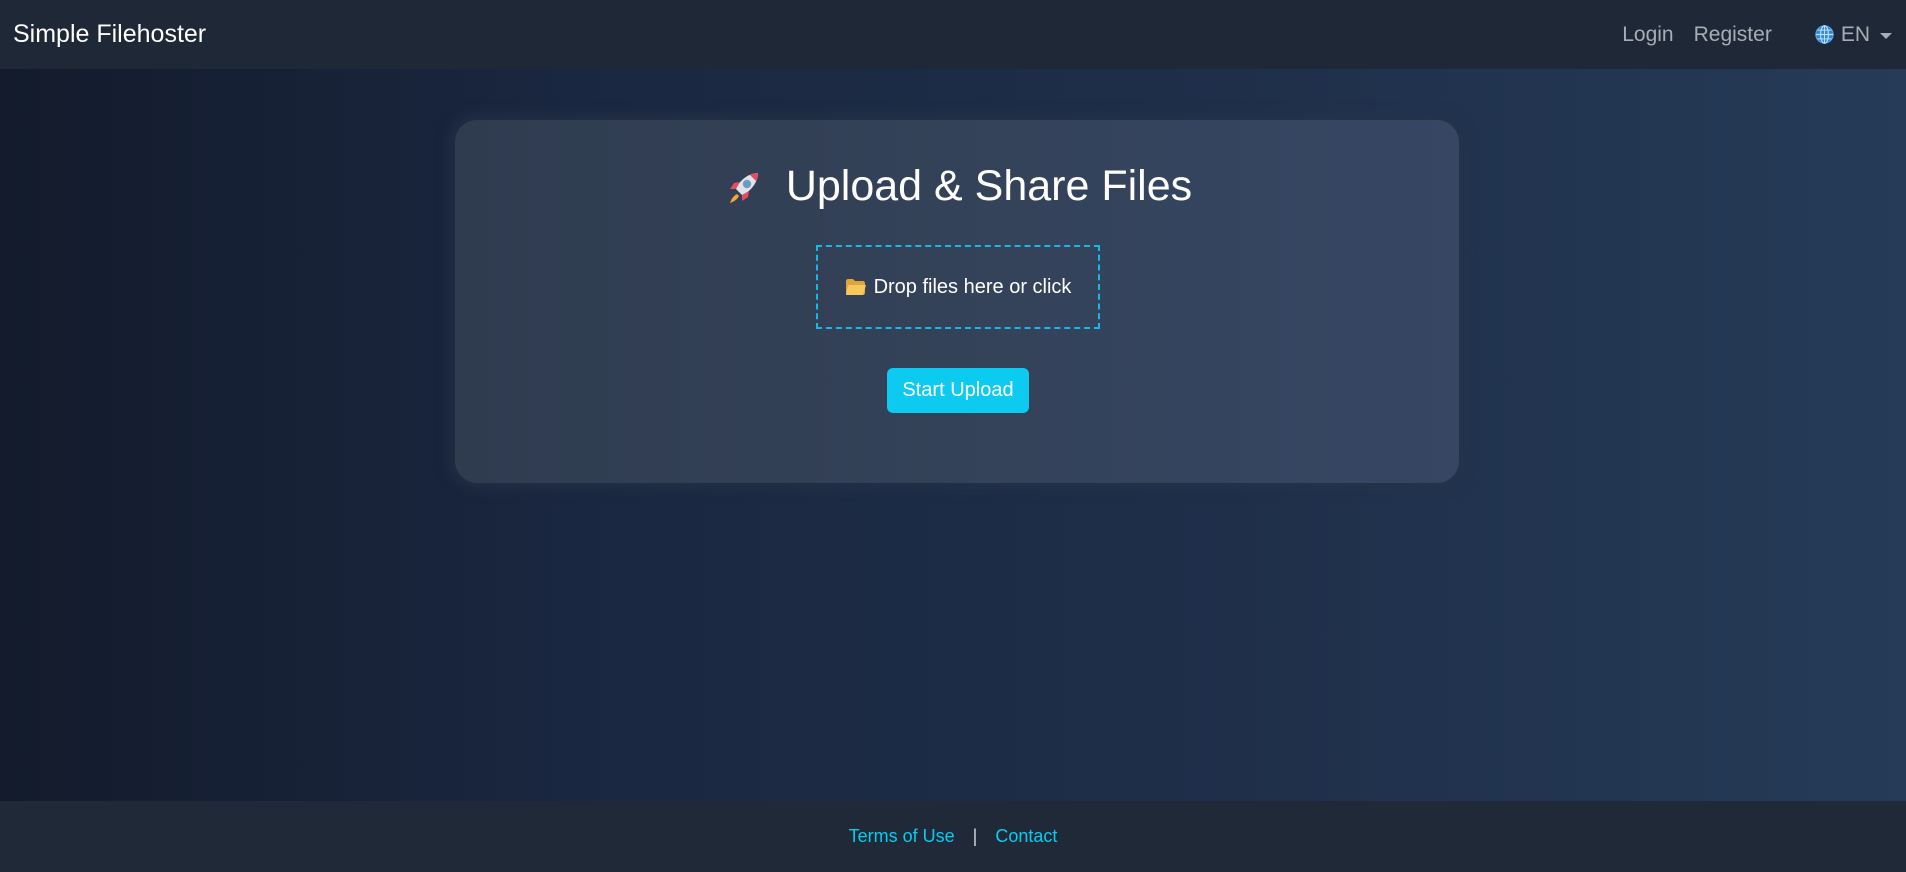 The image size is (1906, 872). I want to click on login-link: Login, so click(1647, 35).